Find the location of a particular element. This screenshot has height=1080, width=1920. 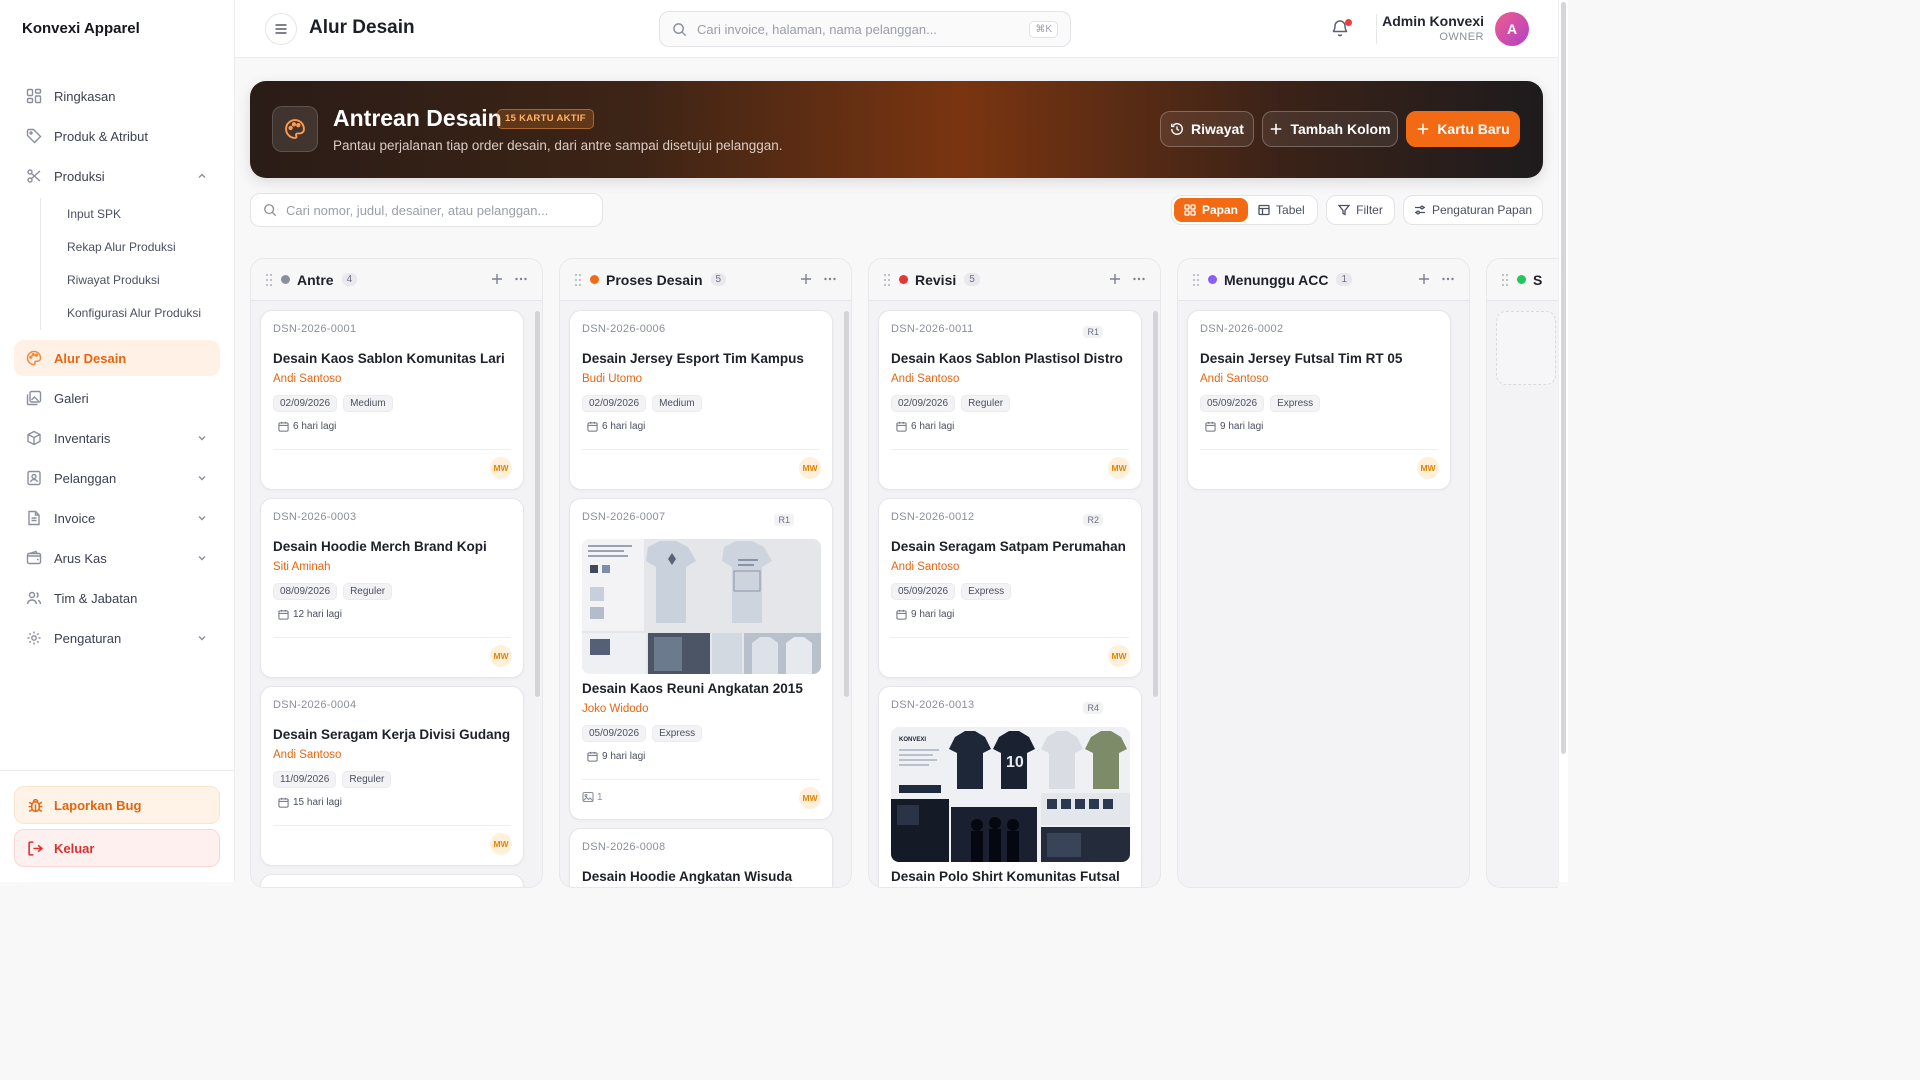

column-header: Menunggu ACC 1 is located at coordinates (1323, 280).